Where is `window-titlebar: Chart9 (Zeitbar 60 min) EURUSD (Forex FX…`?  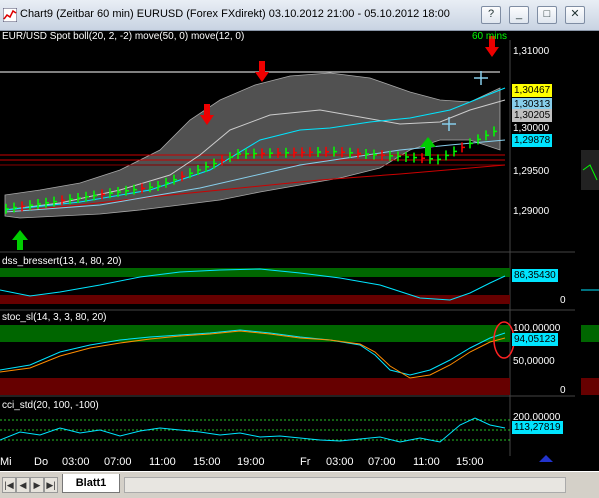 window-titlebar: Chart9 (Zeitbar 60 min) EURUSD (Forex FX… is located at coordinates (299, 15).